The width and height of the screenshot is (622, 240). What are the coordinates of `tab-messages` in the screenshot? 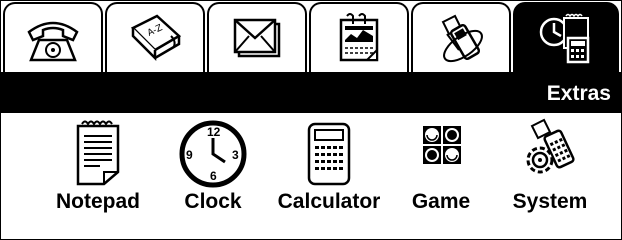 It's located at (257, 37).